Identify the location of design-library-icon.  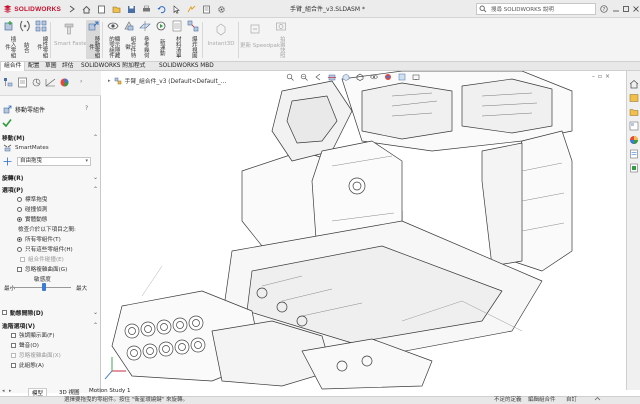
(634, 98).